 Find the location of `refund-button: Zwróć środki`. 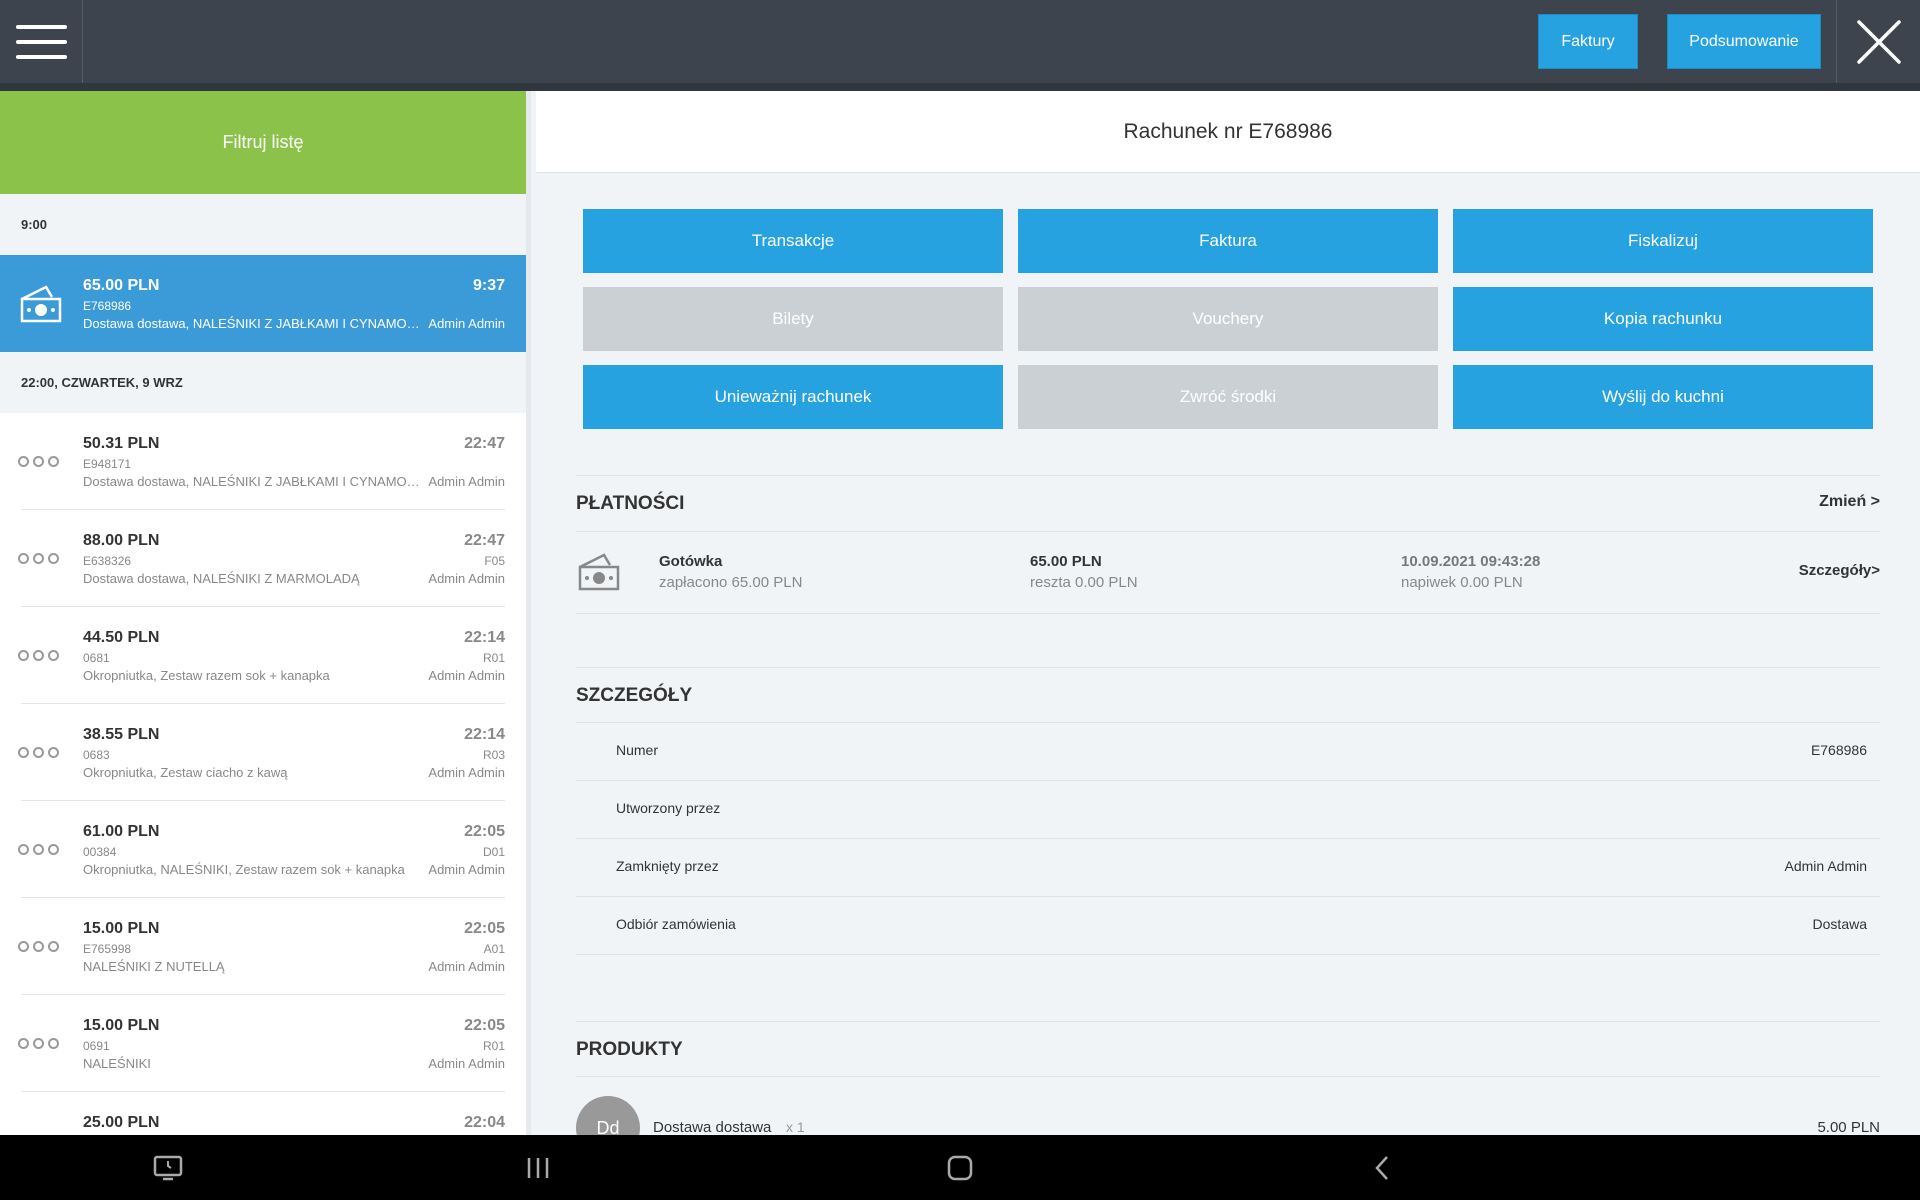

refund-button: Zwróć środki is located at coordinates (1228, 397).